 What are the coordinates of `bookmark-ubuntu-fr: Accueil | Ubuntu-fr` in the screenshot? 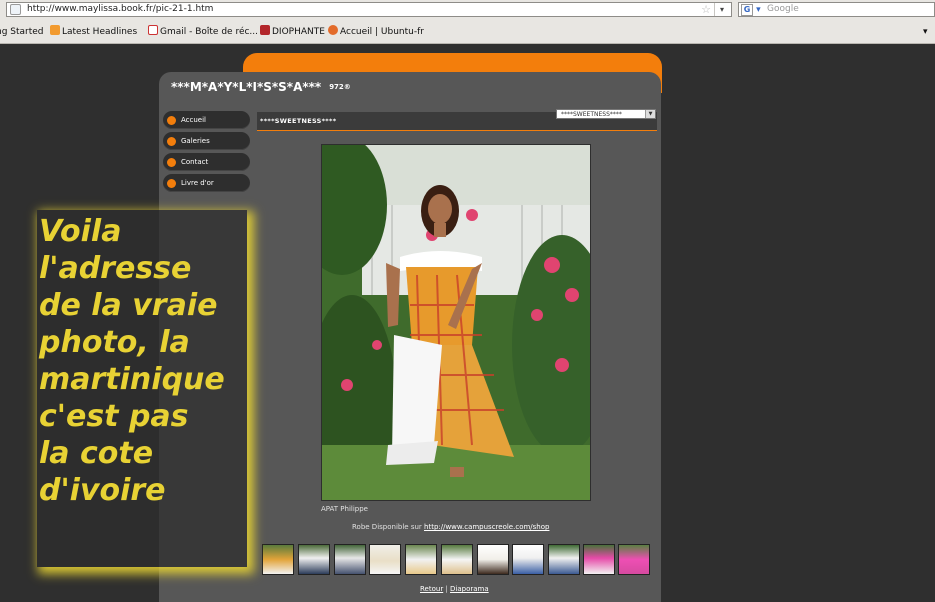 It's located at (376, 32).